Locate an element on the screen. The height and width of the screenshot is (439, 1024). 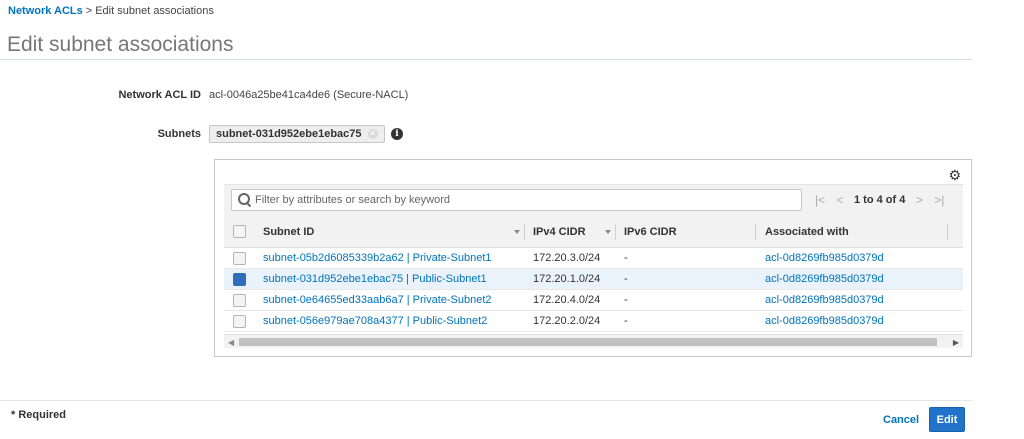
subnet-token-label: subnet-031d952ebe1ebac75 is located at coordinates (289, 134).